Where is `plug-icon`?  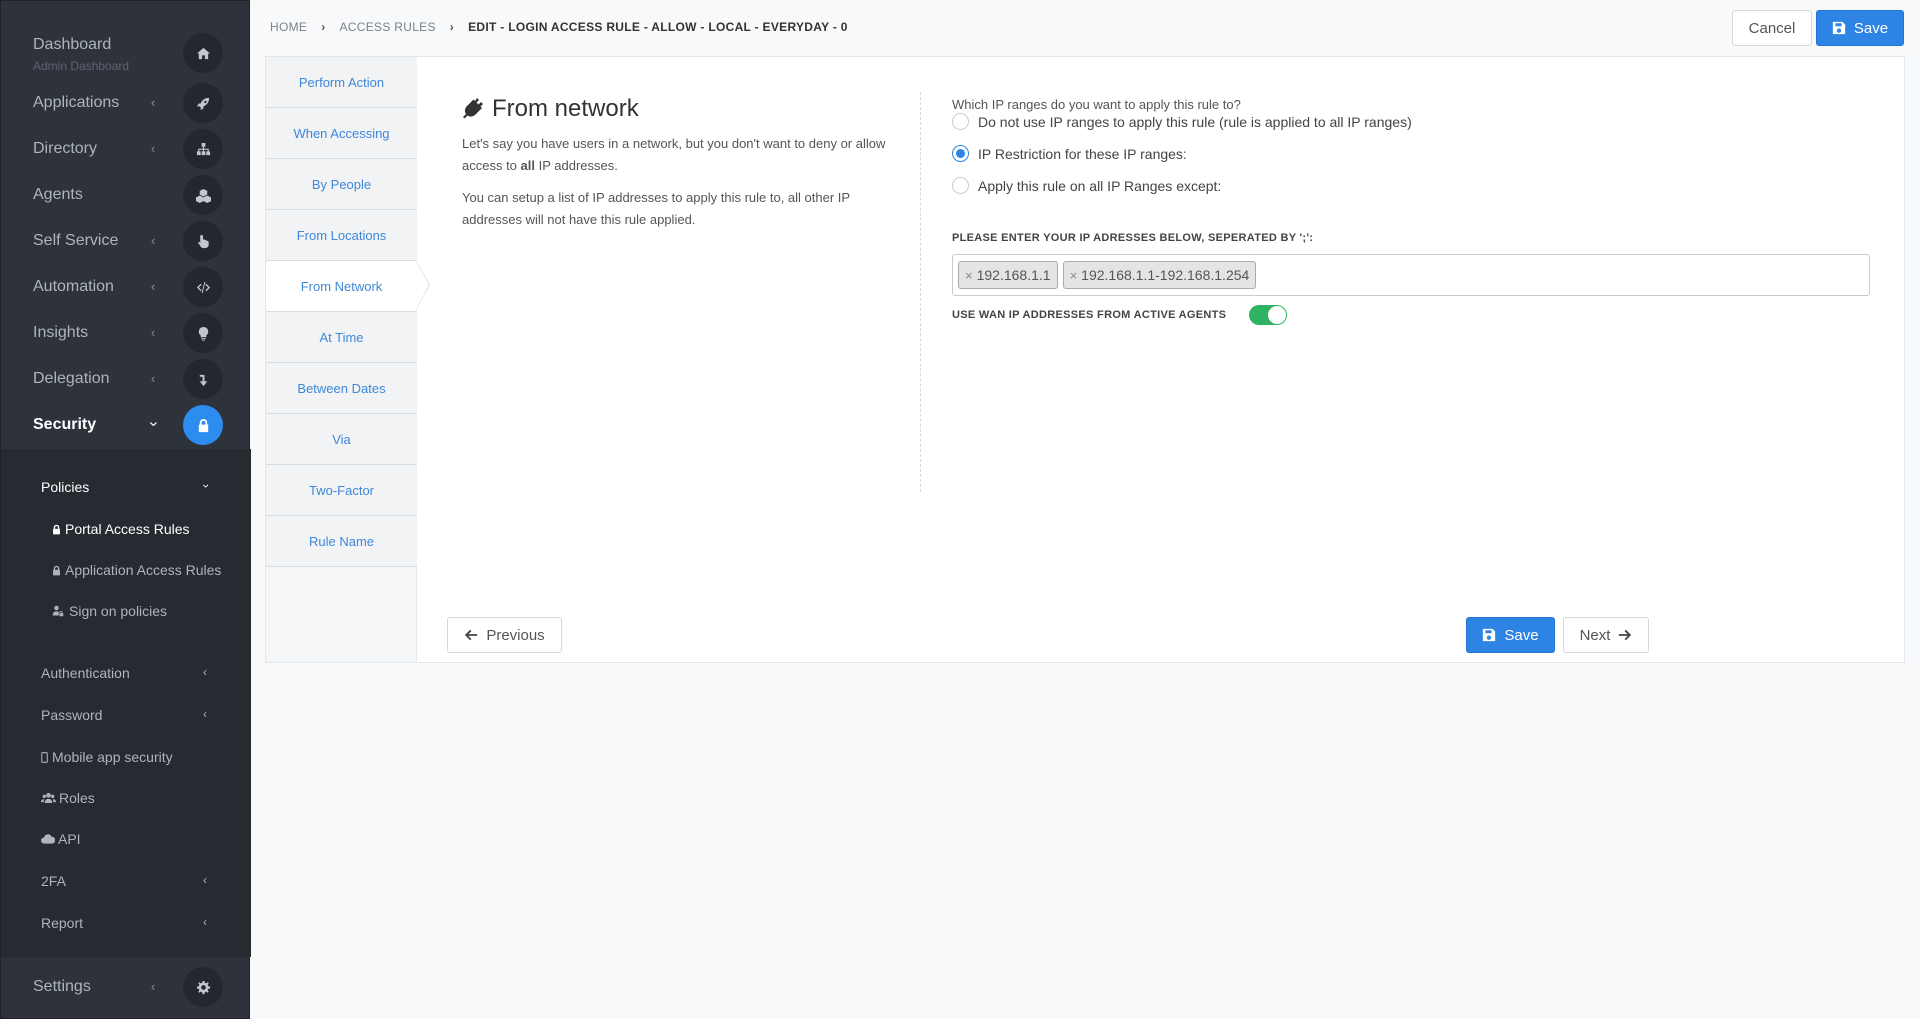 plug-icon is located at coordinates (473, 108).